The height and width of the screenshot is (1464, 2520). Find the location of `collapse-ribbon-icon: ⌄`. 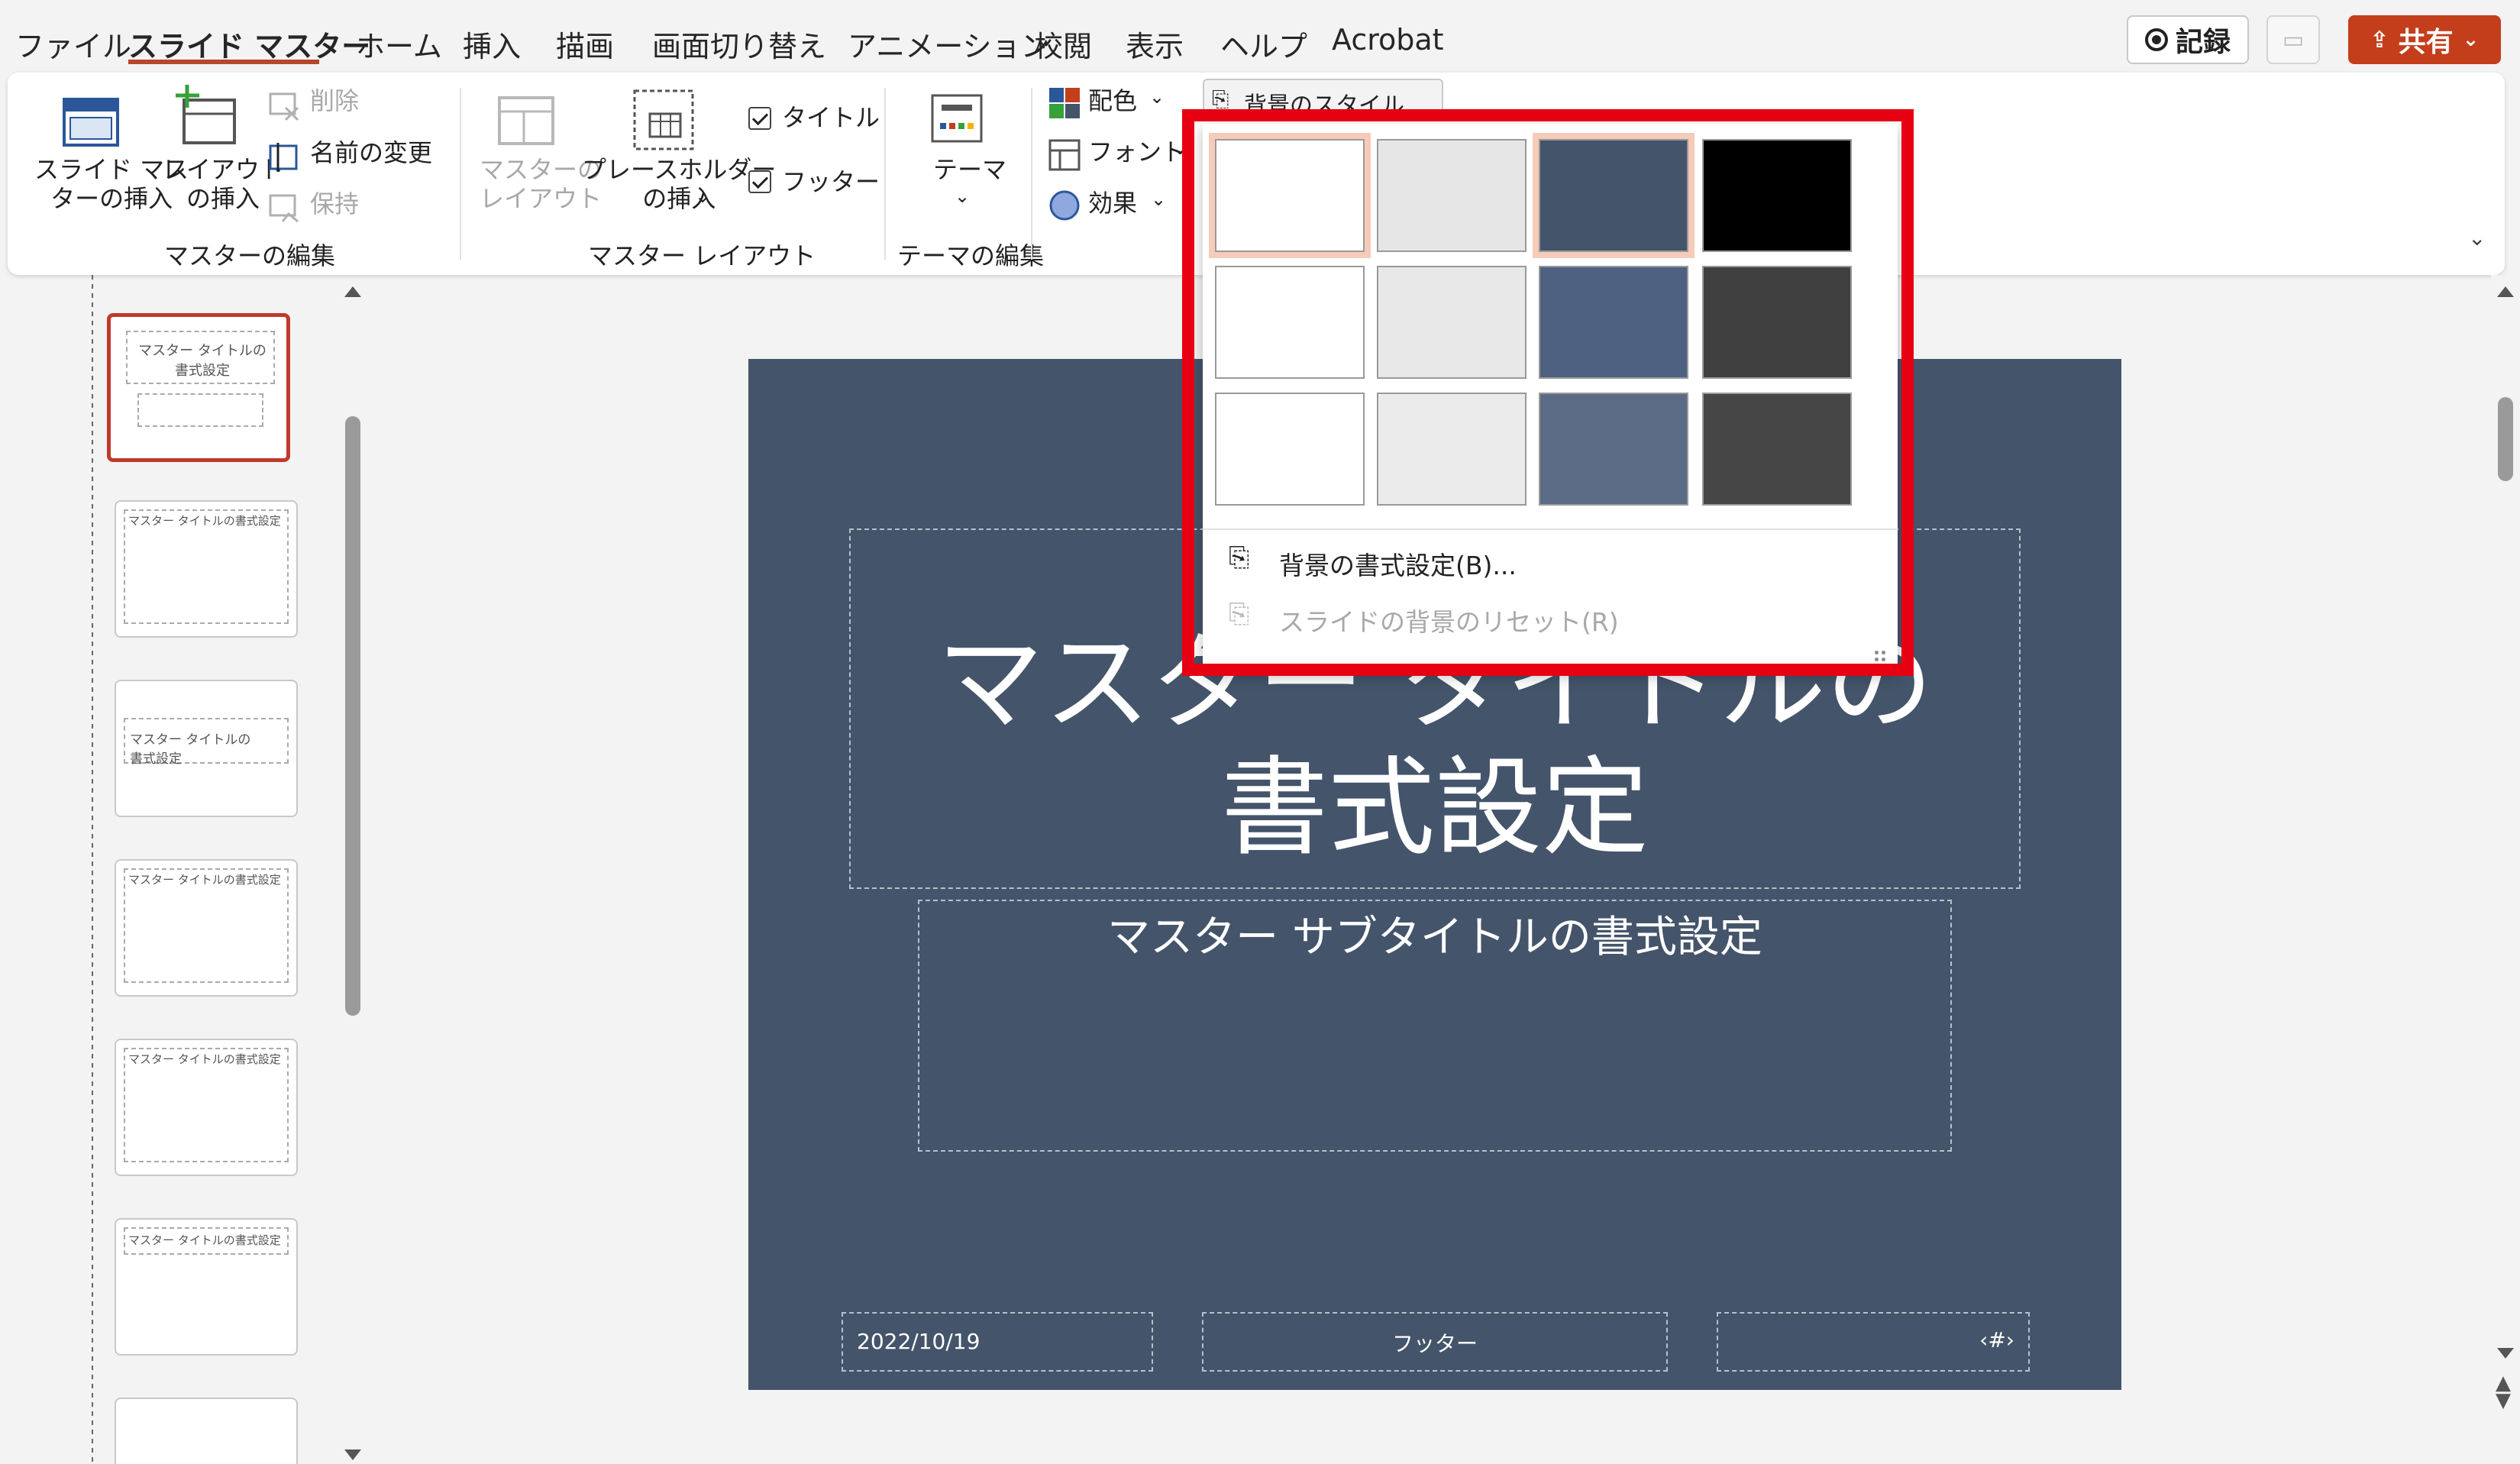

collapse-ribbon-icon: ⌄ is located at coordinates (2477, 237).